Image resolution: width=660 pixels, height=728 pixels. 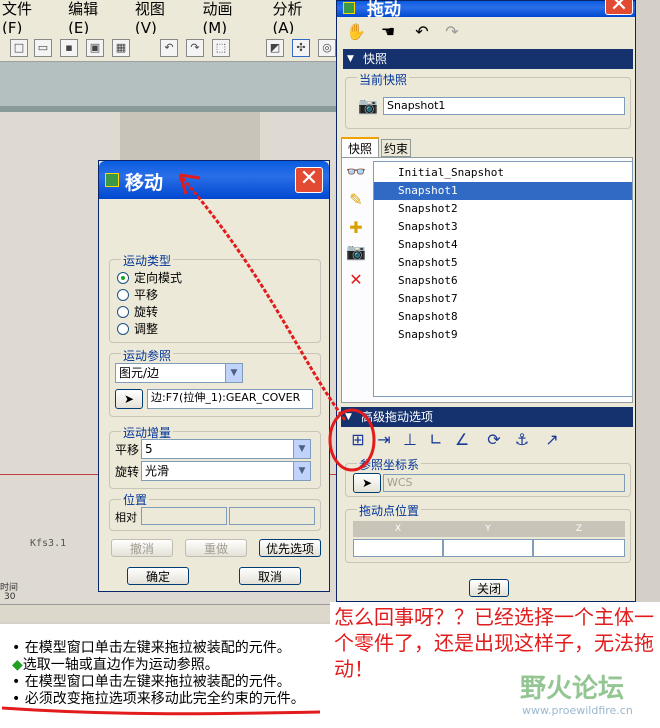 What do you see at coordinates (577, 710) in the screenshot?
I see `watermark-url: www.proewildfire.cn` at bounding box center [577, 710].